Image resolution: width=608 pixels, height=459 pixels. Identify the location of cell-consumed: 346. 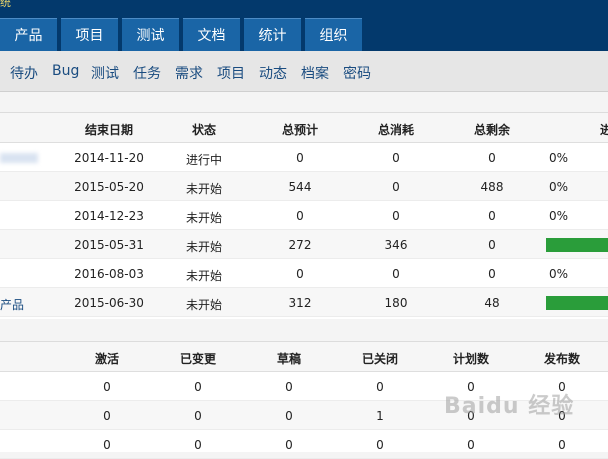
(396, 245).